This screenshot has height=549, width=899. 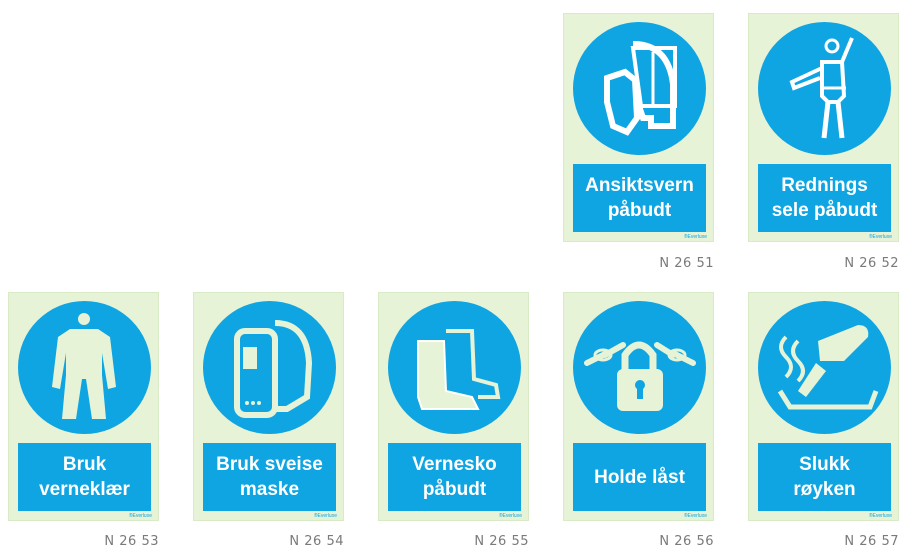 What do you see at coordinates (824, 198) in the screenshot?
I see `sign-label: Rednings sele påbudt` at bounding box center [824, 198].